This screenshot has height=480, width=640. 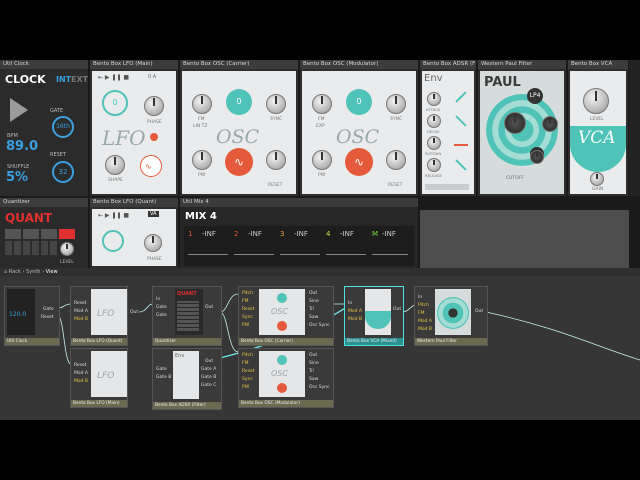 What do you see at coordinates (31, 248) in the screenshot?
I see `keys-grid` at bounding box center [31, 248].